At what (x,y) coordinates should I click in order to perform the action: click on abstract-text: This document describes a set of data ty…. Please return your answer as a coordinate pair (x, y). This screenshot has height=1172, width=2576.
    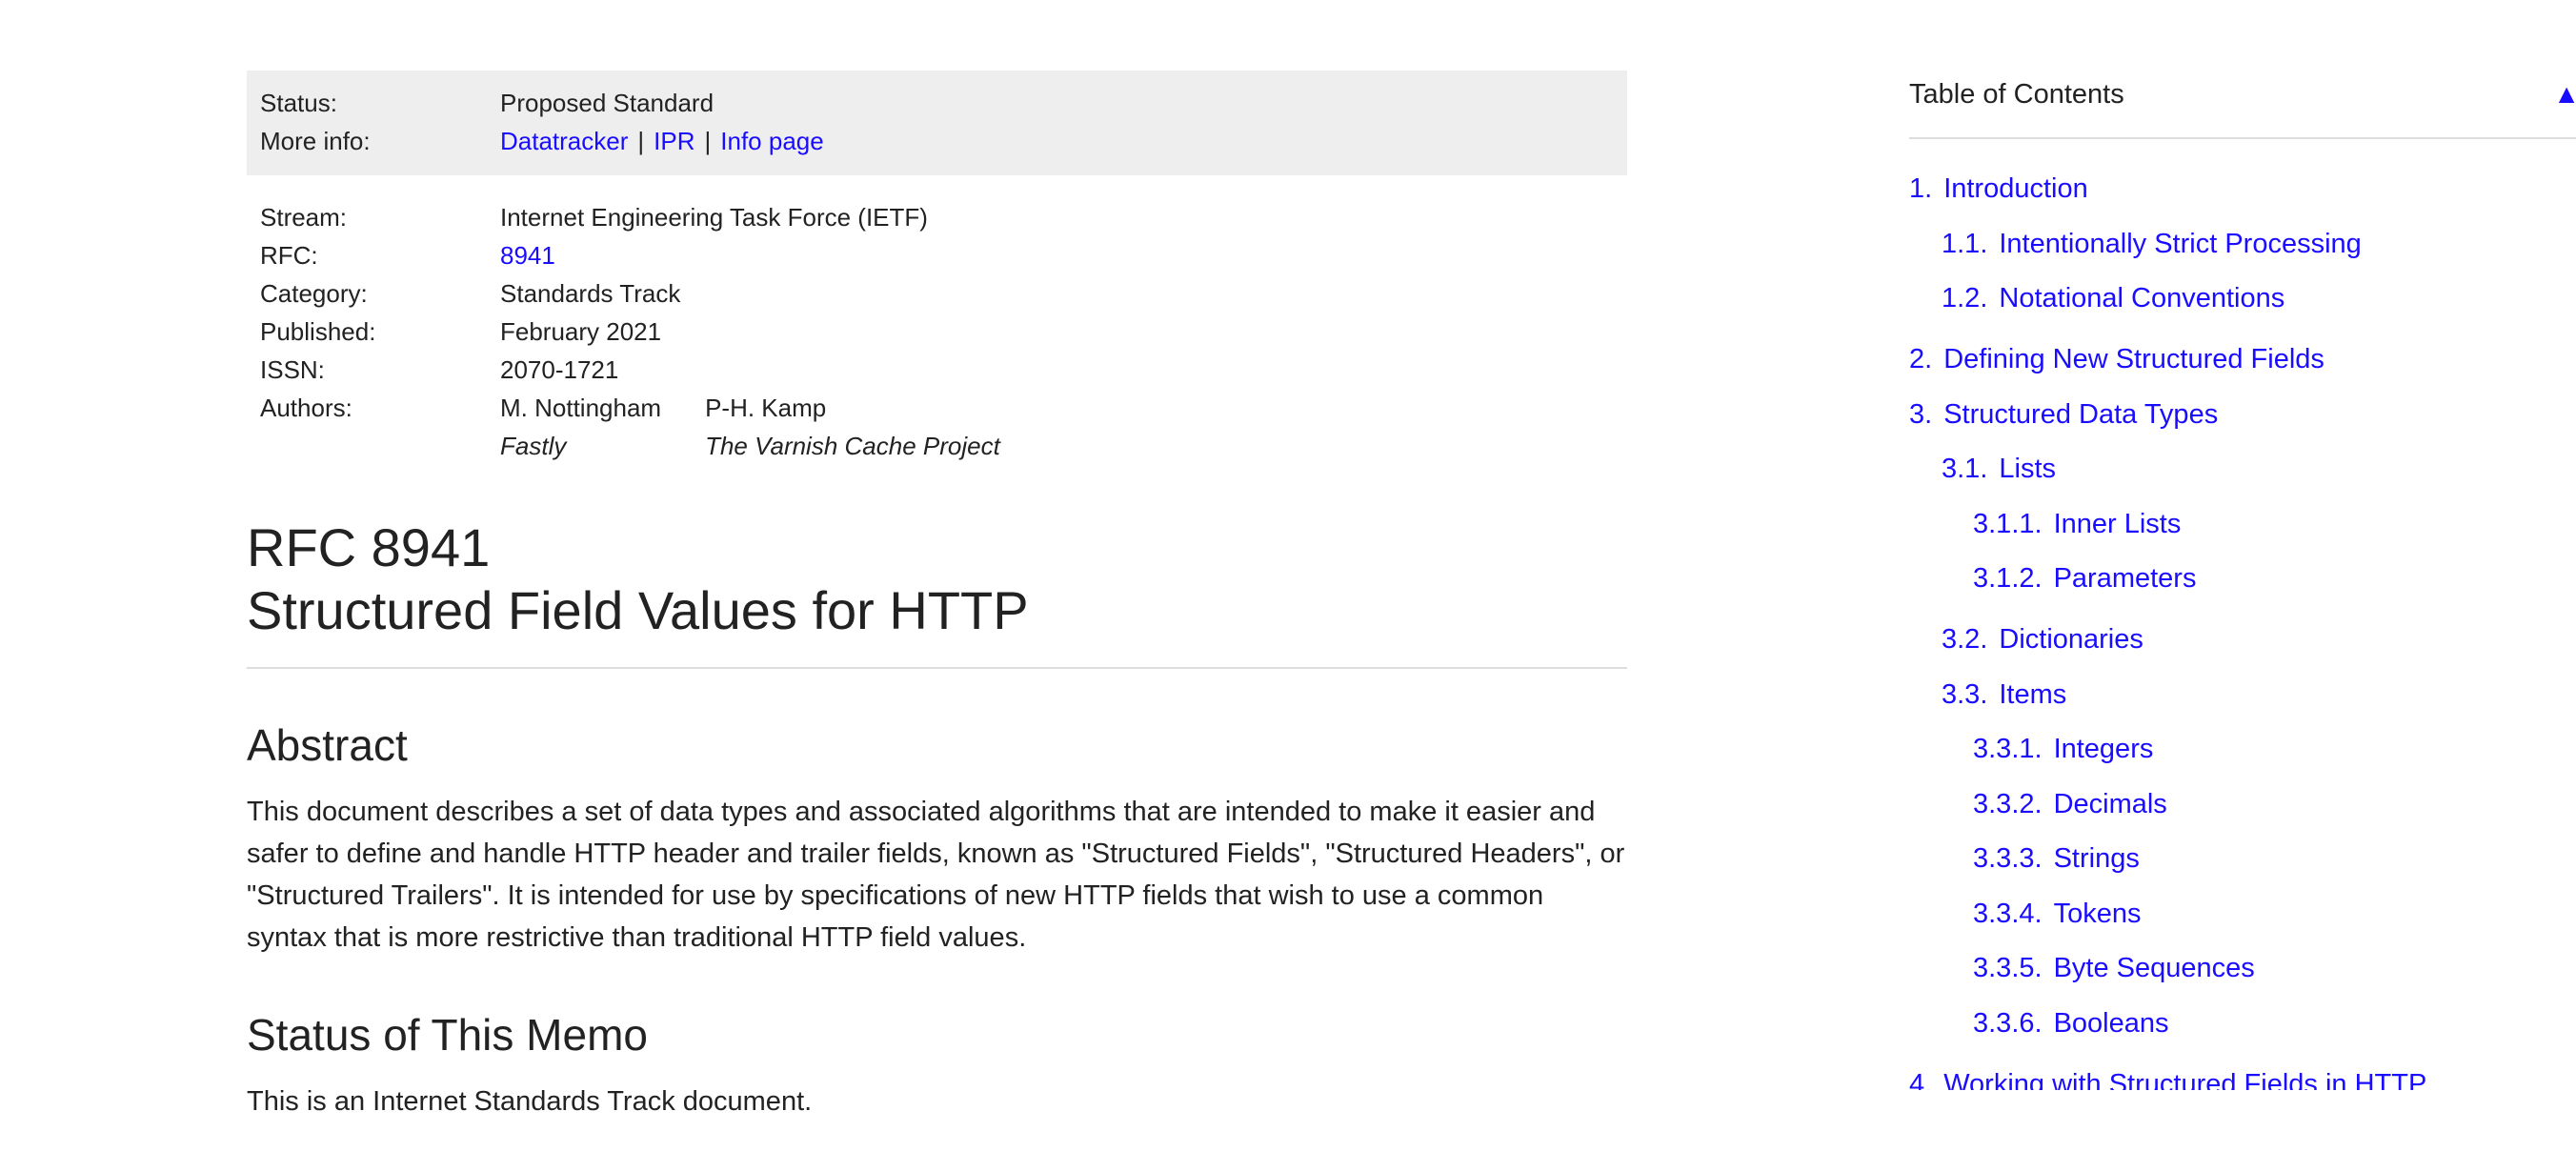
    Looking at the image, I should click on (936, 875).